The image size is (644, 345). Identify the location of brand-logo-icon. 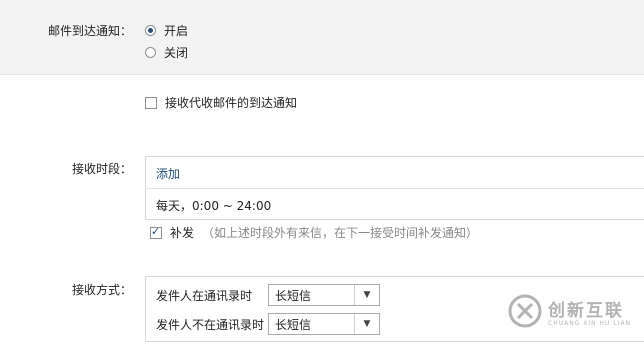
(525, 311).